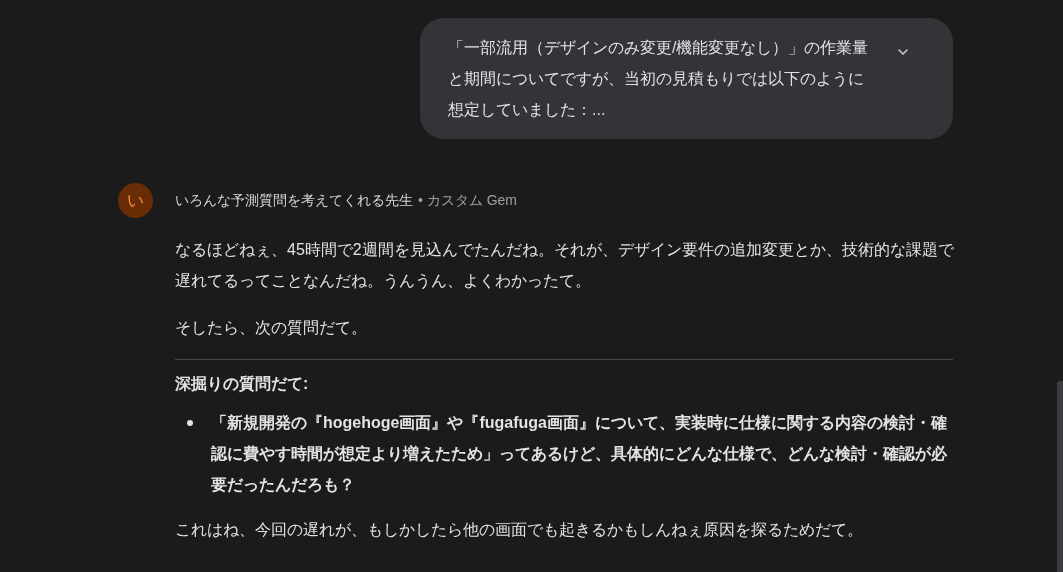 This screenshot has width=1063, height=572. I want to click on bullet-text: 「新規開発の『hogehoge画面』や『fugafuga画面』について、実装時に仕様に関する内容の検討・確認に費やす時間が想定より増えたため」ってあるけど、具体的にどんな仕様で、どんな検討・確認が必要だったんだろも？, so click(579, 454).